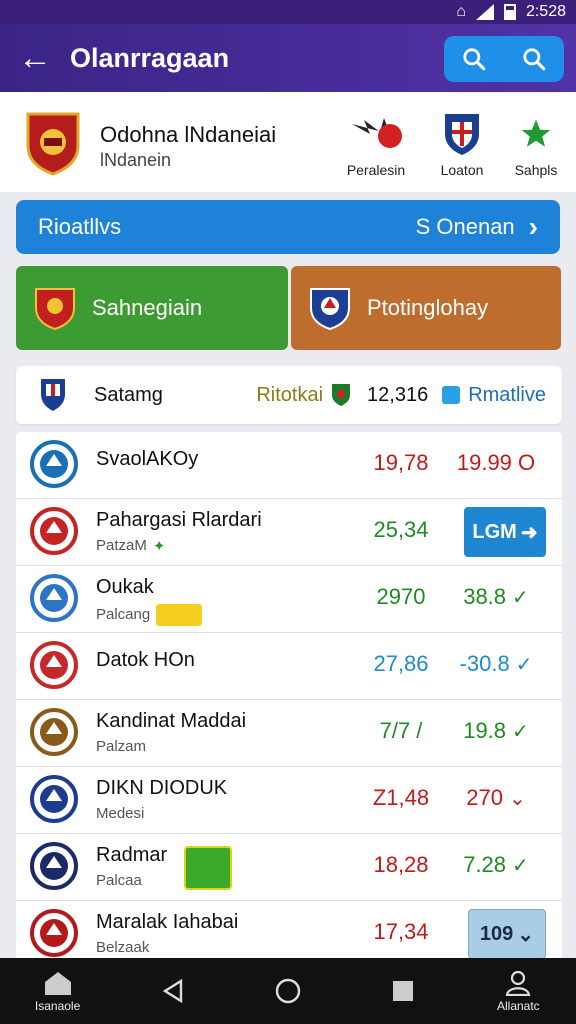 The height and width of the screenshot is (1024, 576). I want to click on league-name: Odohna lNdaneiai, so click(188, 134).